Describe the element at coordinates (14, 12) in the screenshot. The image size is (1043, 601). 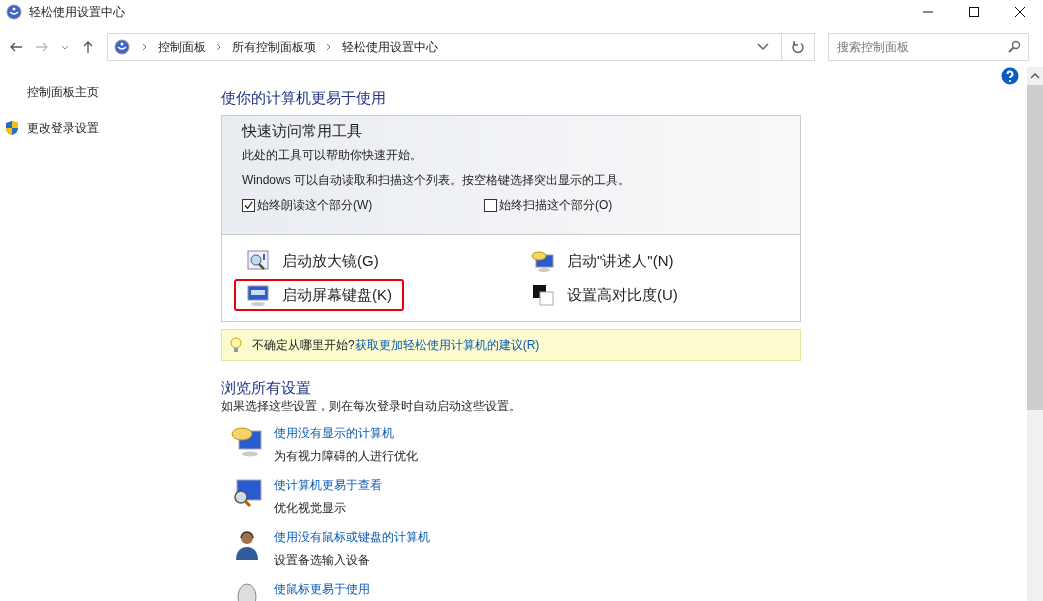
I see `app-icon` at that location.